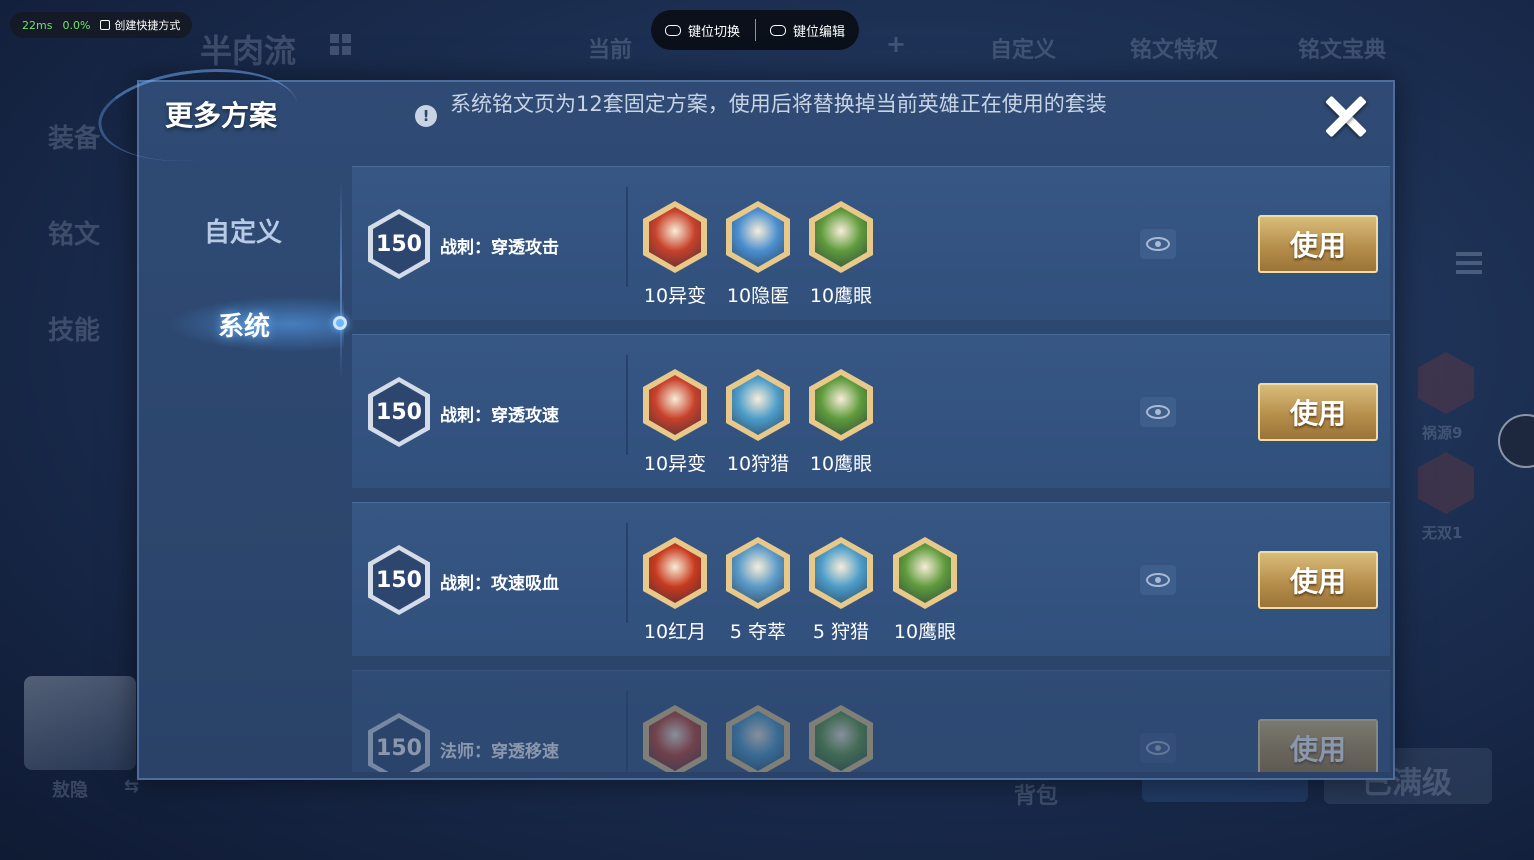 This screenshot has height=860, width=1534. Describe the element at coordinates (76, 25) in the screenshot. I see `cpu-readout: 0.0%` at that location.